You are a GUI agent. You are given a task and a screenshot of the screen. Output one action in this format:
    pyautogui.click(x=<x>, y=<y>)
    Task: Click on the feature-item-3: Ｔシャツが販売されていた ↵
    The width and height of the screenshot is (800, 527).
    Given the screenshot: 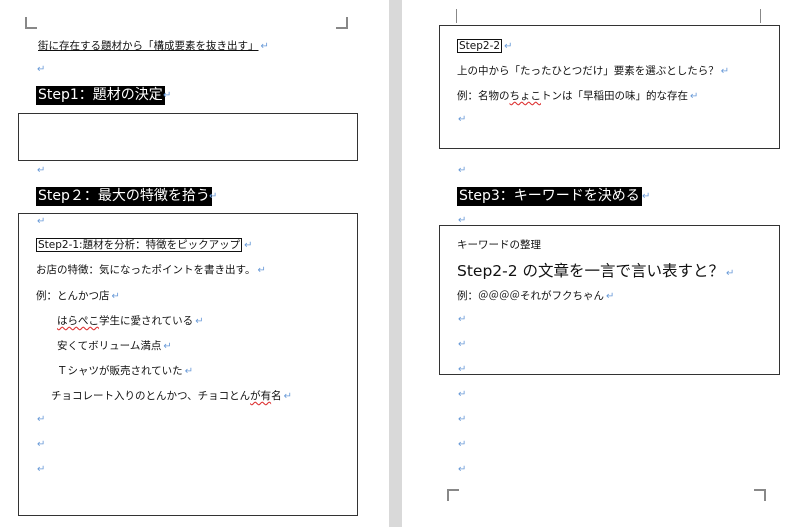 What is the action you would take?
    pyautogui.click(x=125, y=371)
    